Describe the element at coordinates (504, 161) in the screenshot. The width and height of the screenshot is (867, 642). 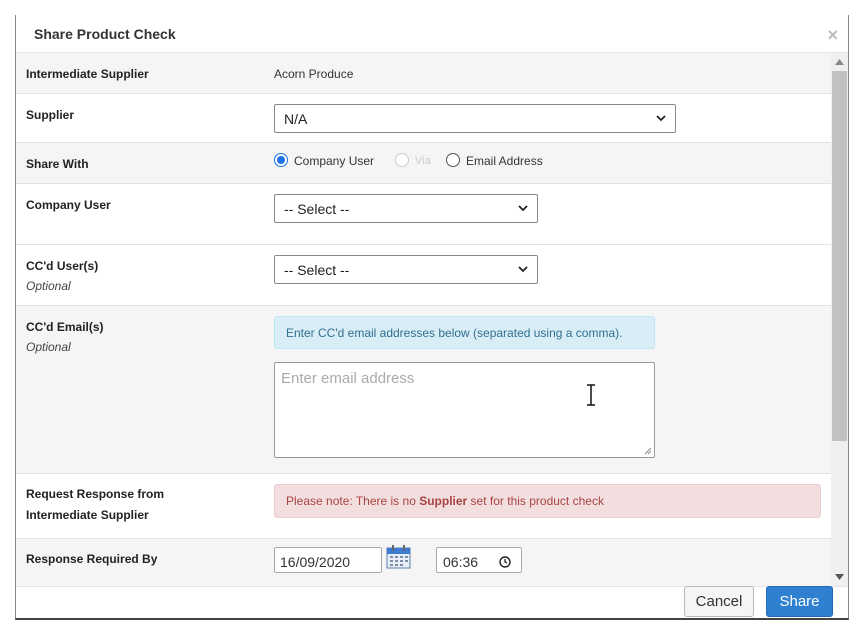
I see `radio-email-address-label: Email Address` at that location.